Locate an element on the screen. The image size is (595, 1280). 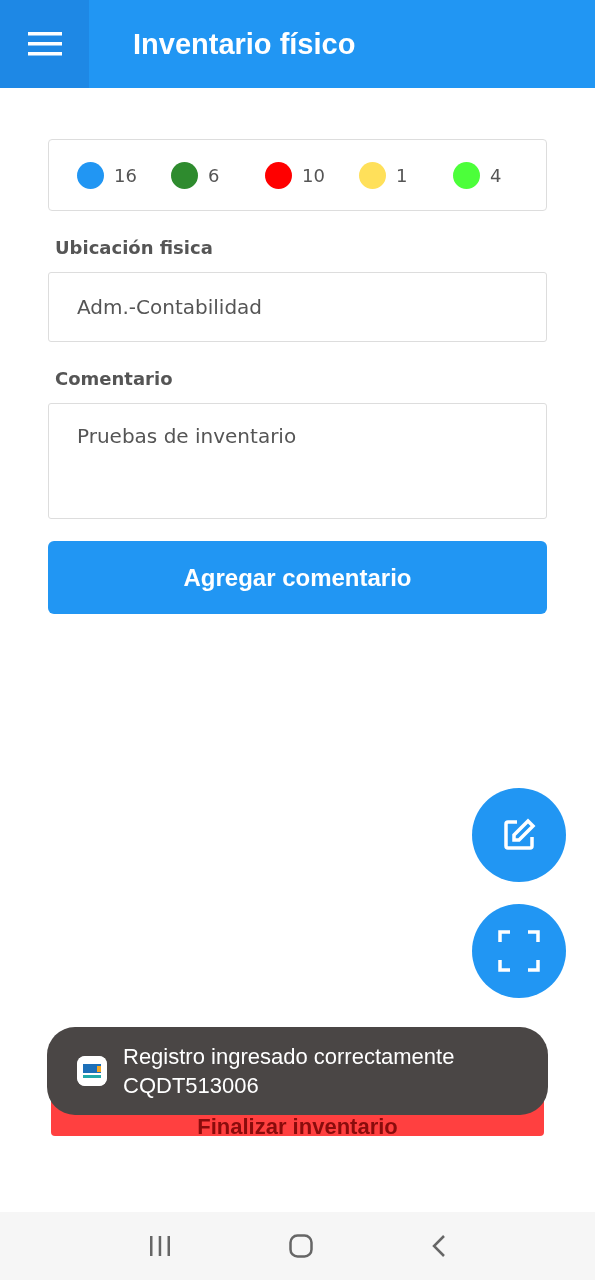
field-label: Ubicación fisica is located at coordinates (134, 247).